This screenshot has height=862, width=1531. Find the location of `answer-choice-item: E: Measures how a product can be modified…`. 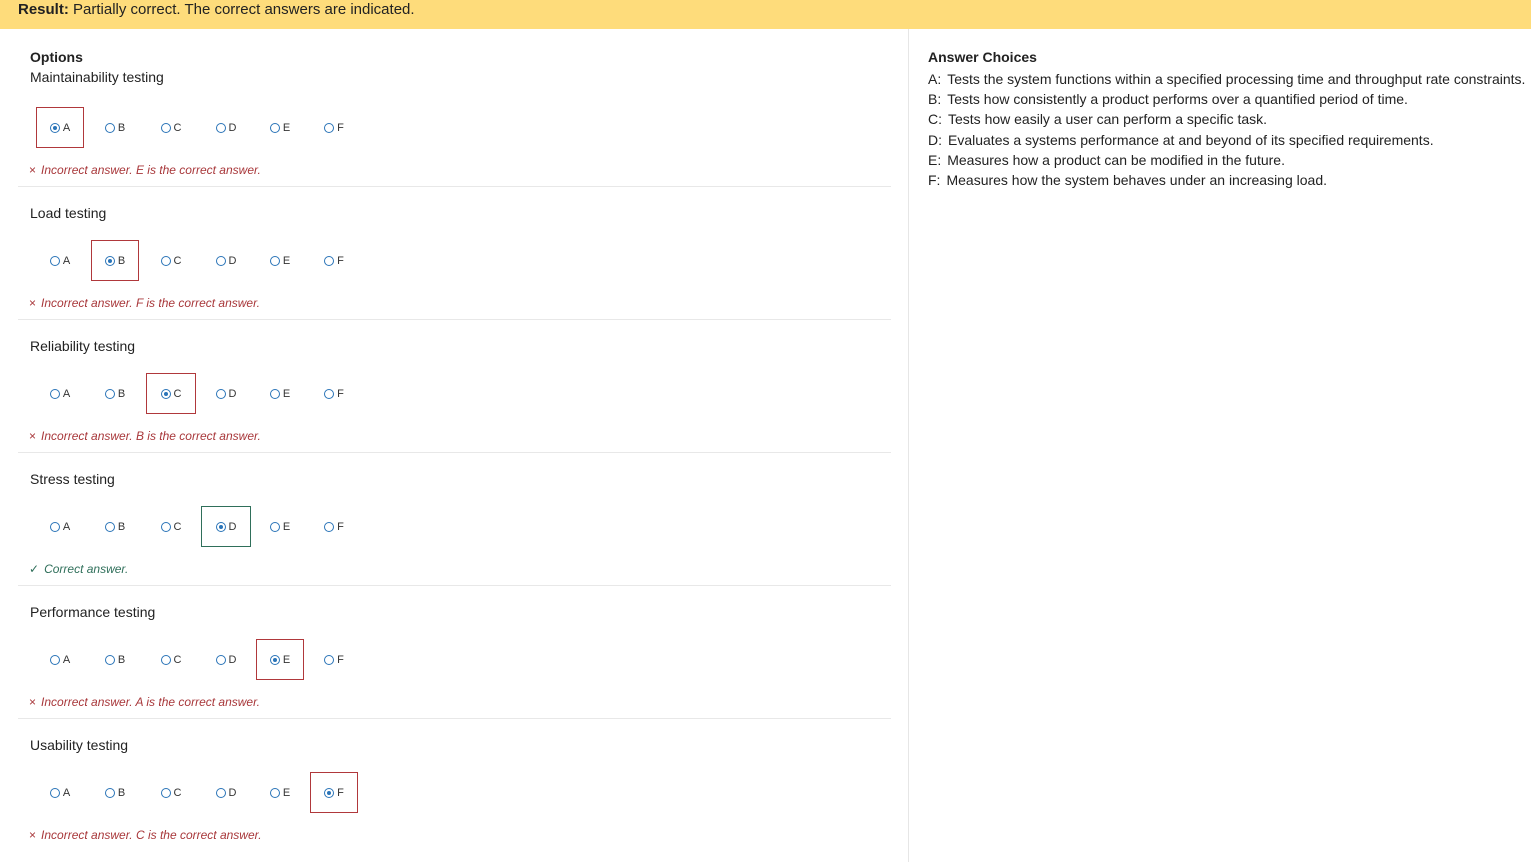

answer-choice-item: E: Measures how a product can be modified… is located at coordinates (1226, 160).